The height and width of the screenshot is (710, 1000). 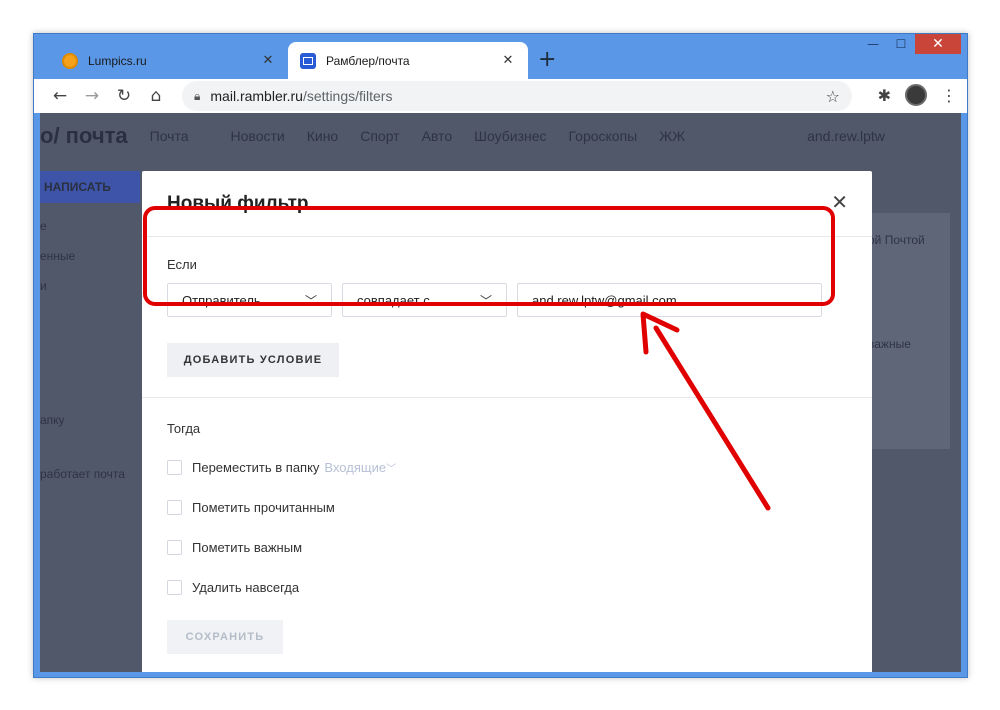 What do you see at coordinates (43, 286) in the screenshot?
I see `background-sidebar-item: и` at bounding box center [43, 286].